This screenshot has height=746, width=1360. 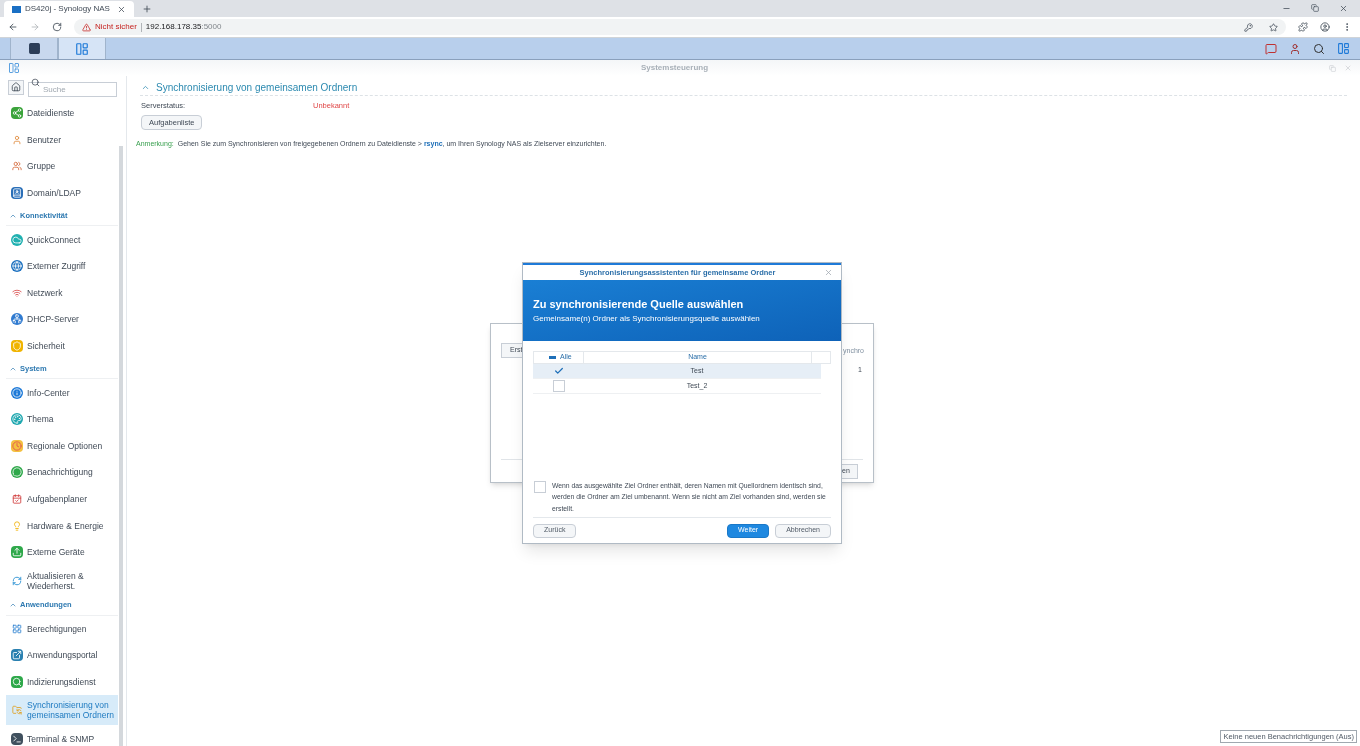 I want to click on sidebar-item: DHCP-Server, so click(x=62, y=319).